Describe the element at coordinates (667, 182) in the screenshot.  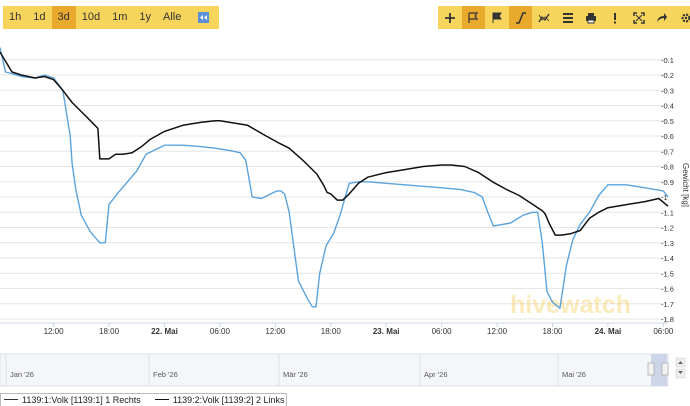
I see `y-tick-label: -0.9` at that location.